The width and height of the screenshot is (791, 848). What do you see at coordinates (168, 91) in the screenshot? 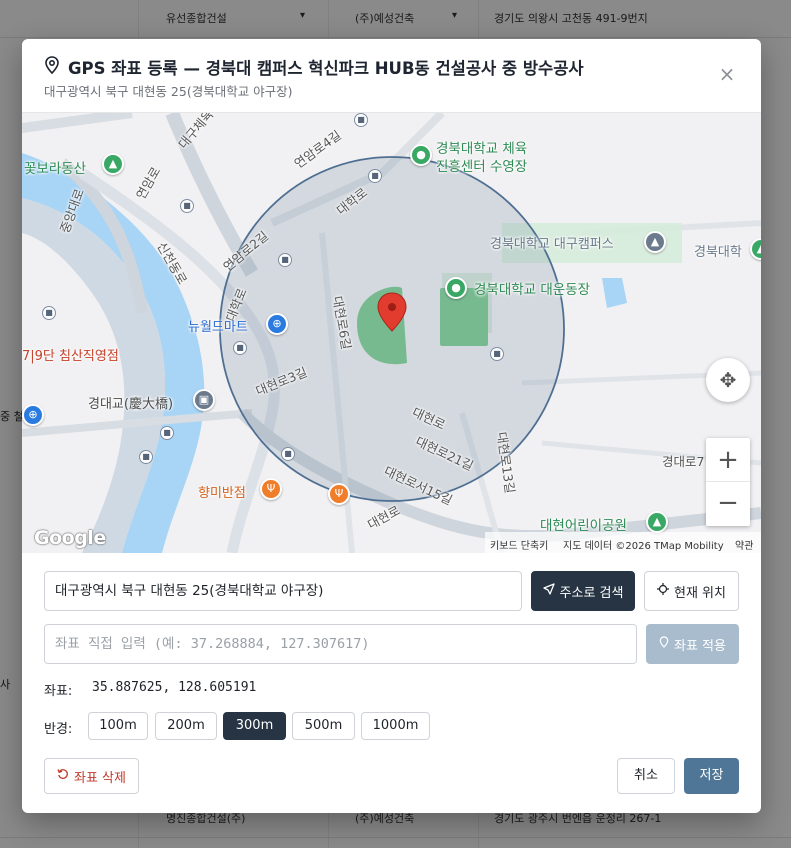
I see `modal-subtitle: 대구광역시 북구 대현동 25(경북대학교 야구장)` at bounding box center [168, 91].